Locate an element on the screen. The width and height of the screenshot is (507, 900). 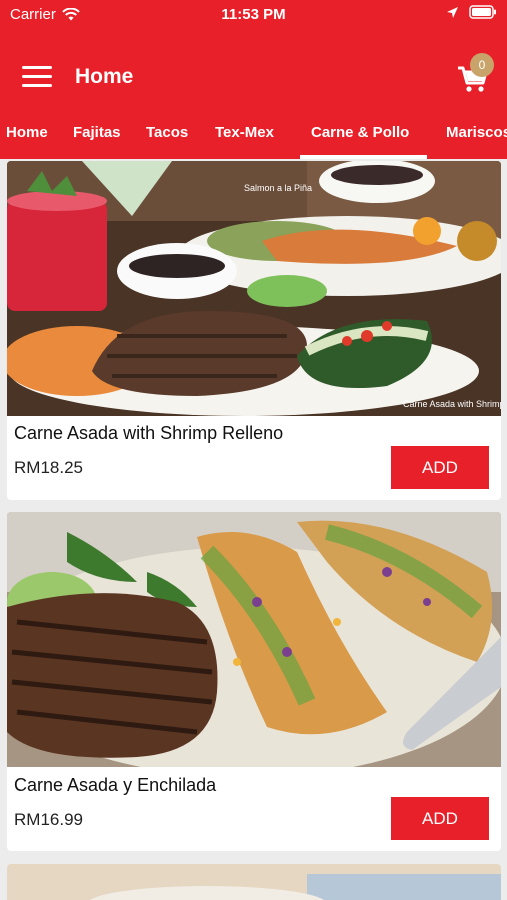
photo-caption-carne-asada: Carne Asada with Shrimp is located at coordinates (452, 404).